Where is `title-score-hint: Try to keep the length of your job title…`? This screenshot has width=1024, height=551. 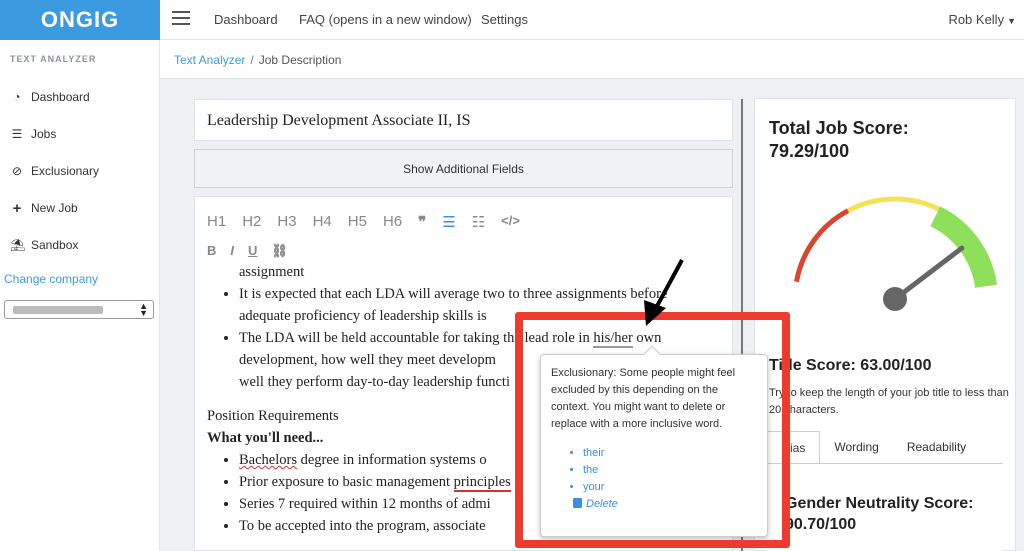
title-score-hint: Try to keep the length of your job title… is located at coordinates (889, 401).